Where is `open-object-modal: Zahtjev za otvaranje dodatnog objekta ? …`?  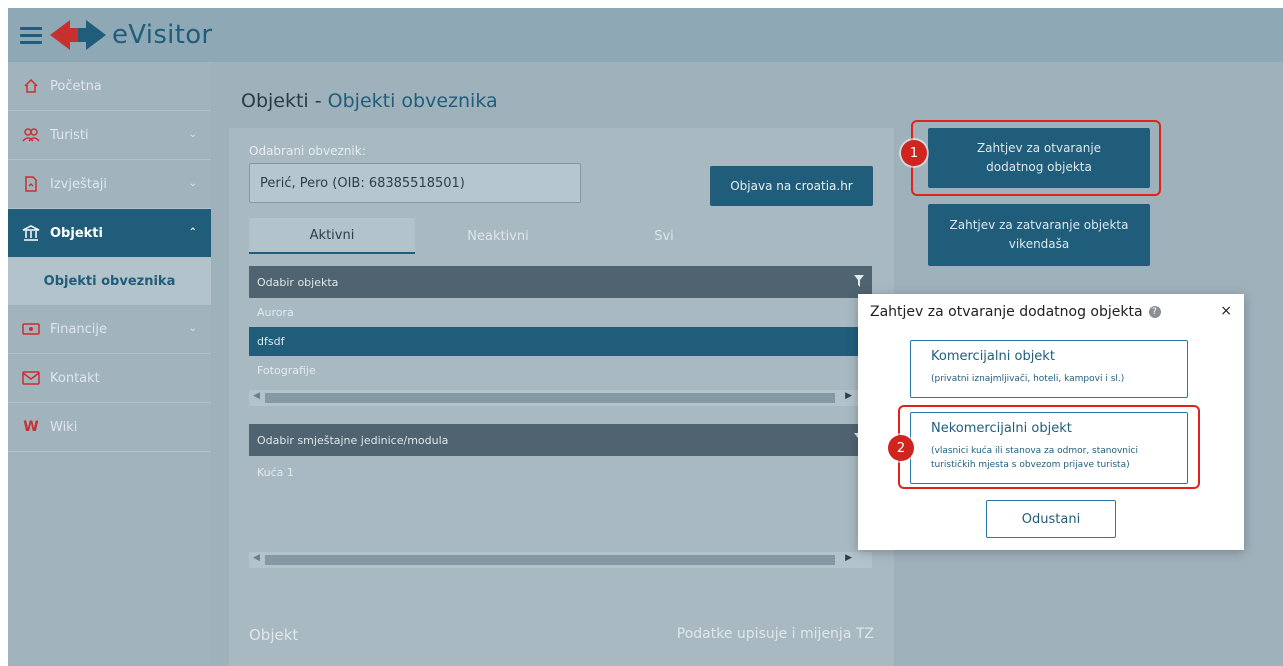
open-object-modal: Zahtjev za otvaranje dodatnog objekta ? … is located at coordinates (1051, 422).